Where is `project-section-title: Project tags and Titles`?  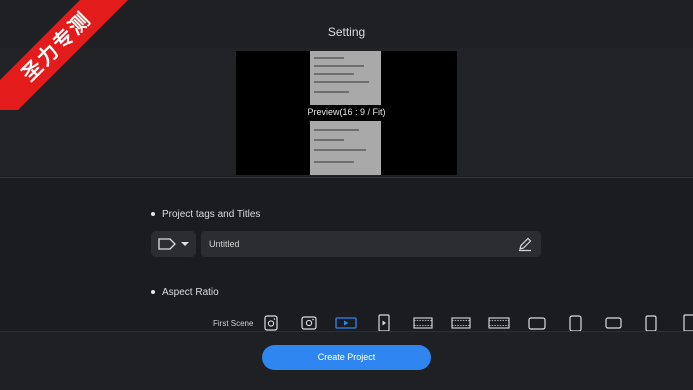 project-section-title: Project tags and Titles is located at coordinates (211, 214).